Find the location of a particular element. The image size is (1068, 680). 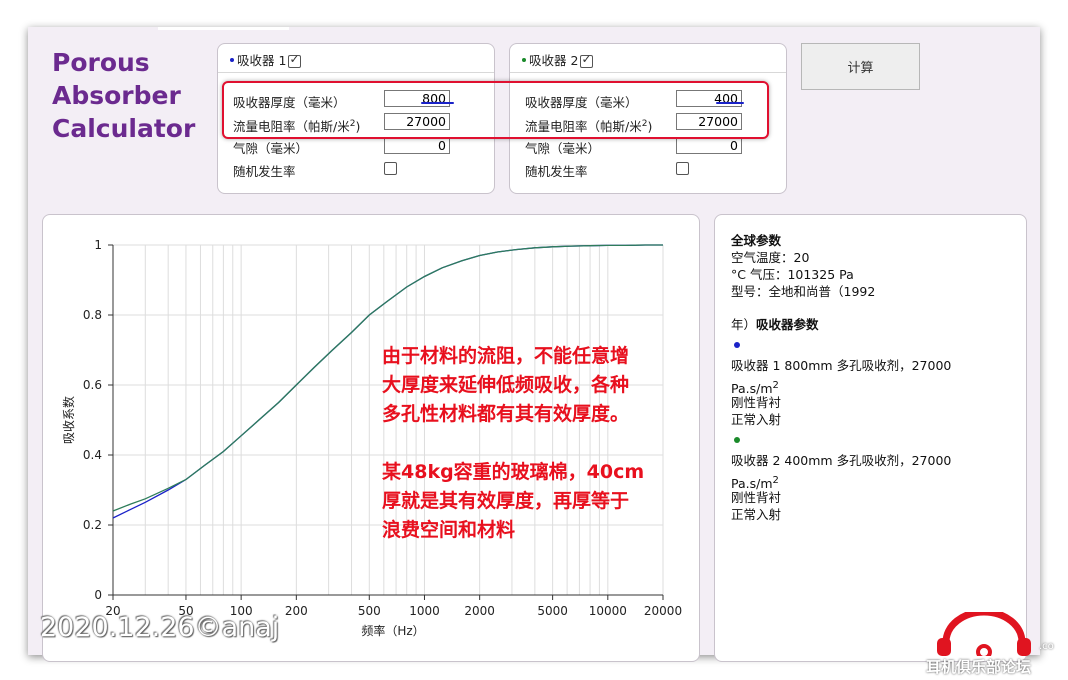

info-abs1-line1: 吸收器 1 800mm 多孔吸收剂，27000 is located at coordinates (841, 365).